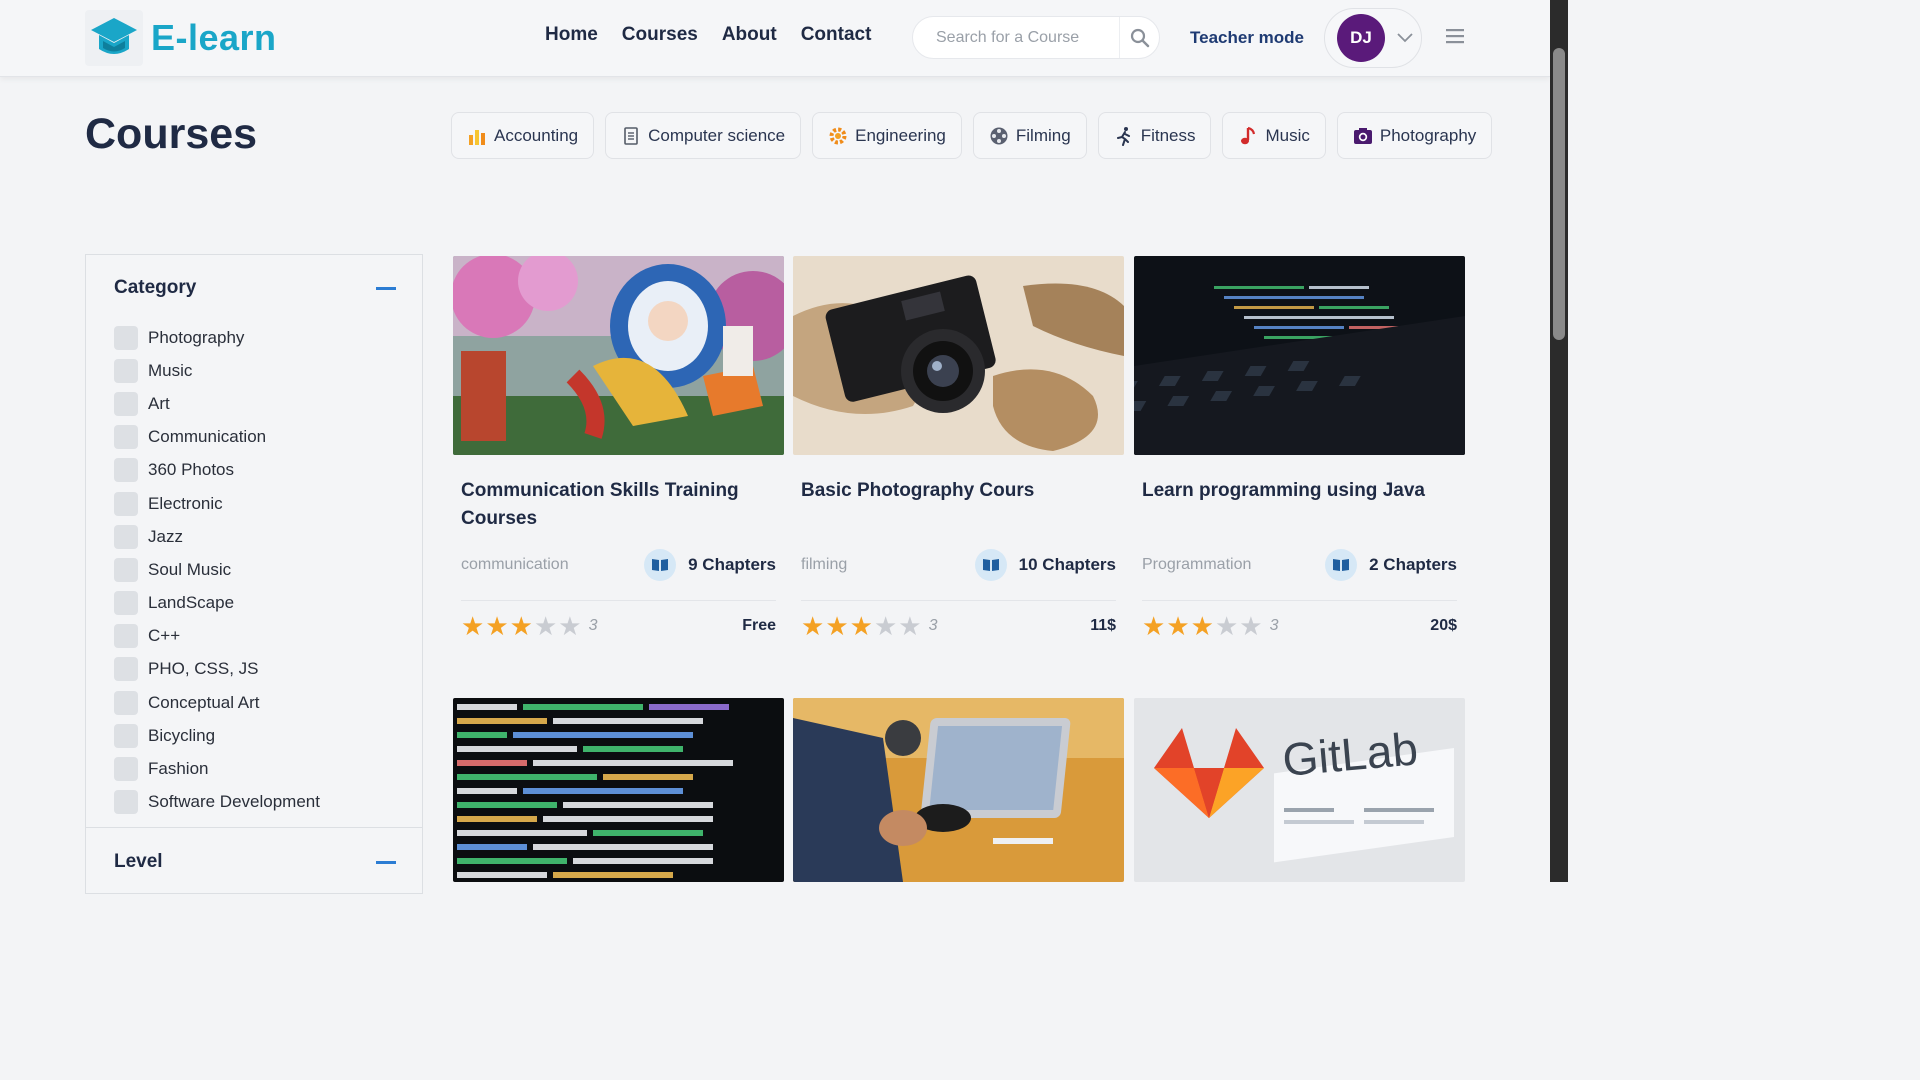 Image resolution: width=1920 pixels, height=1080 pixels. Describe the element at coordinates (217, 437) in the screenshot. I see `category-option: Communication` at that location.